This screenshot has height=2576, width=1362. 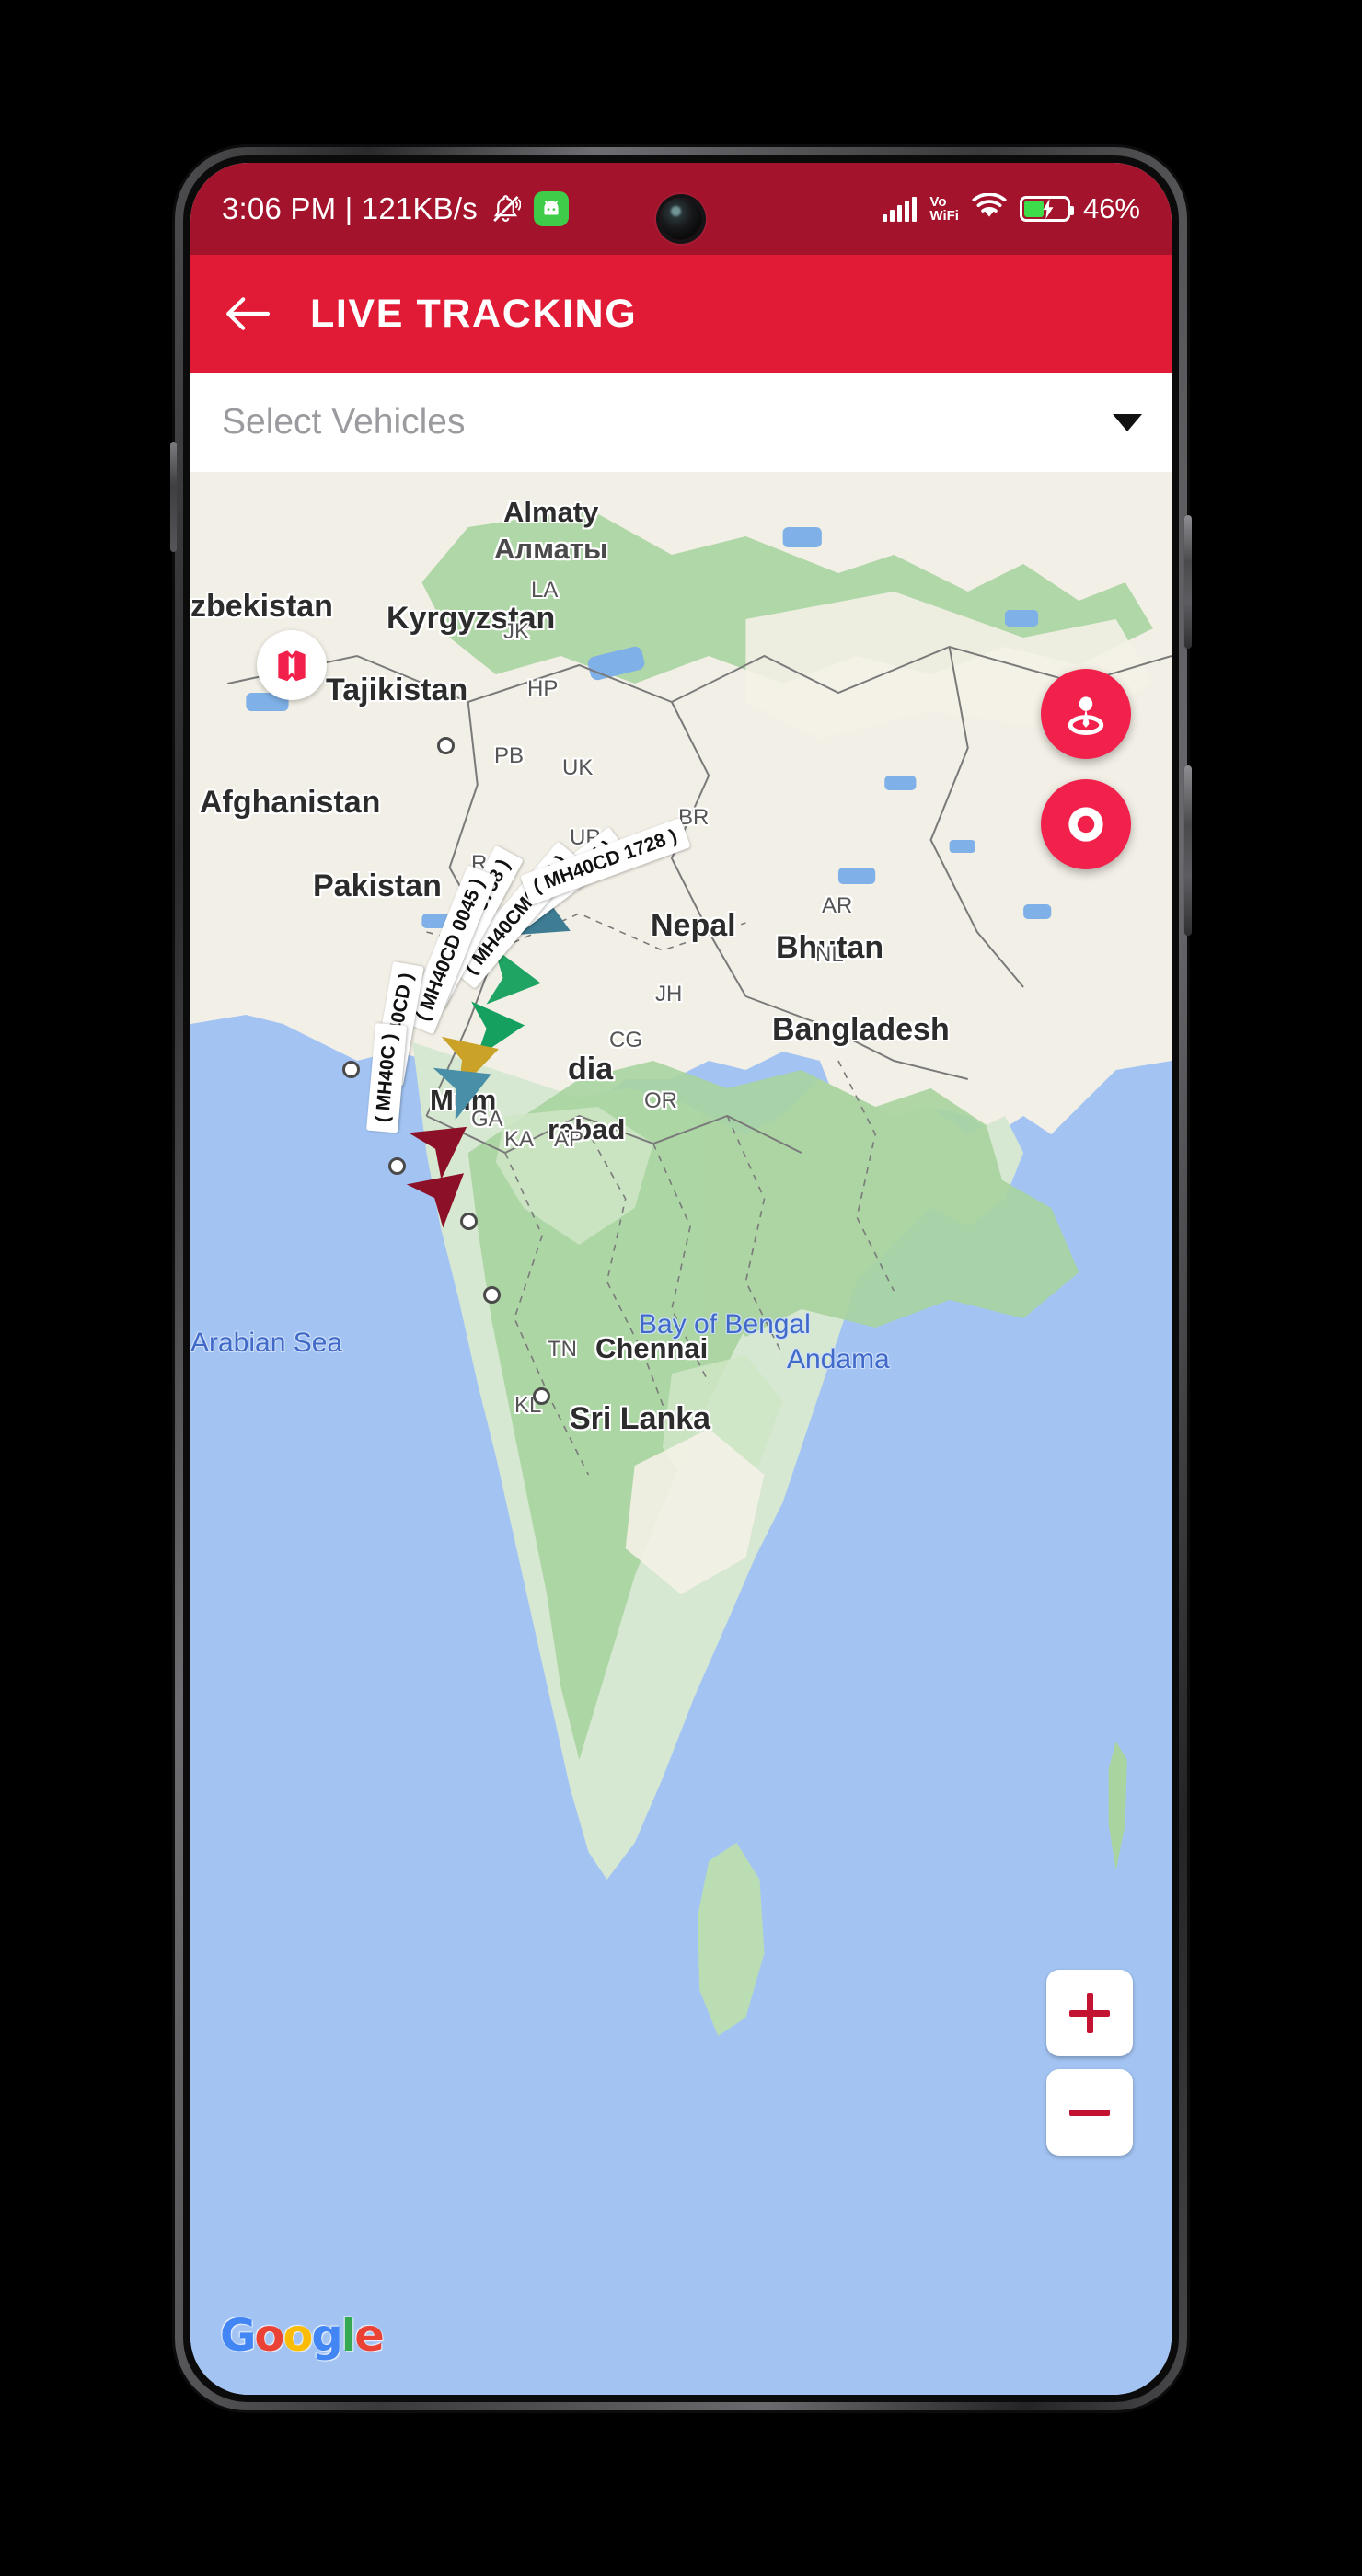 What do you see at coordinates (586, 837) in the screenshot?
I see `map-state-label: UP` at bounding box center [586, 837].